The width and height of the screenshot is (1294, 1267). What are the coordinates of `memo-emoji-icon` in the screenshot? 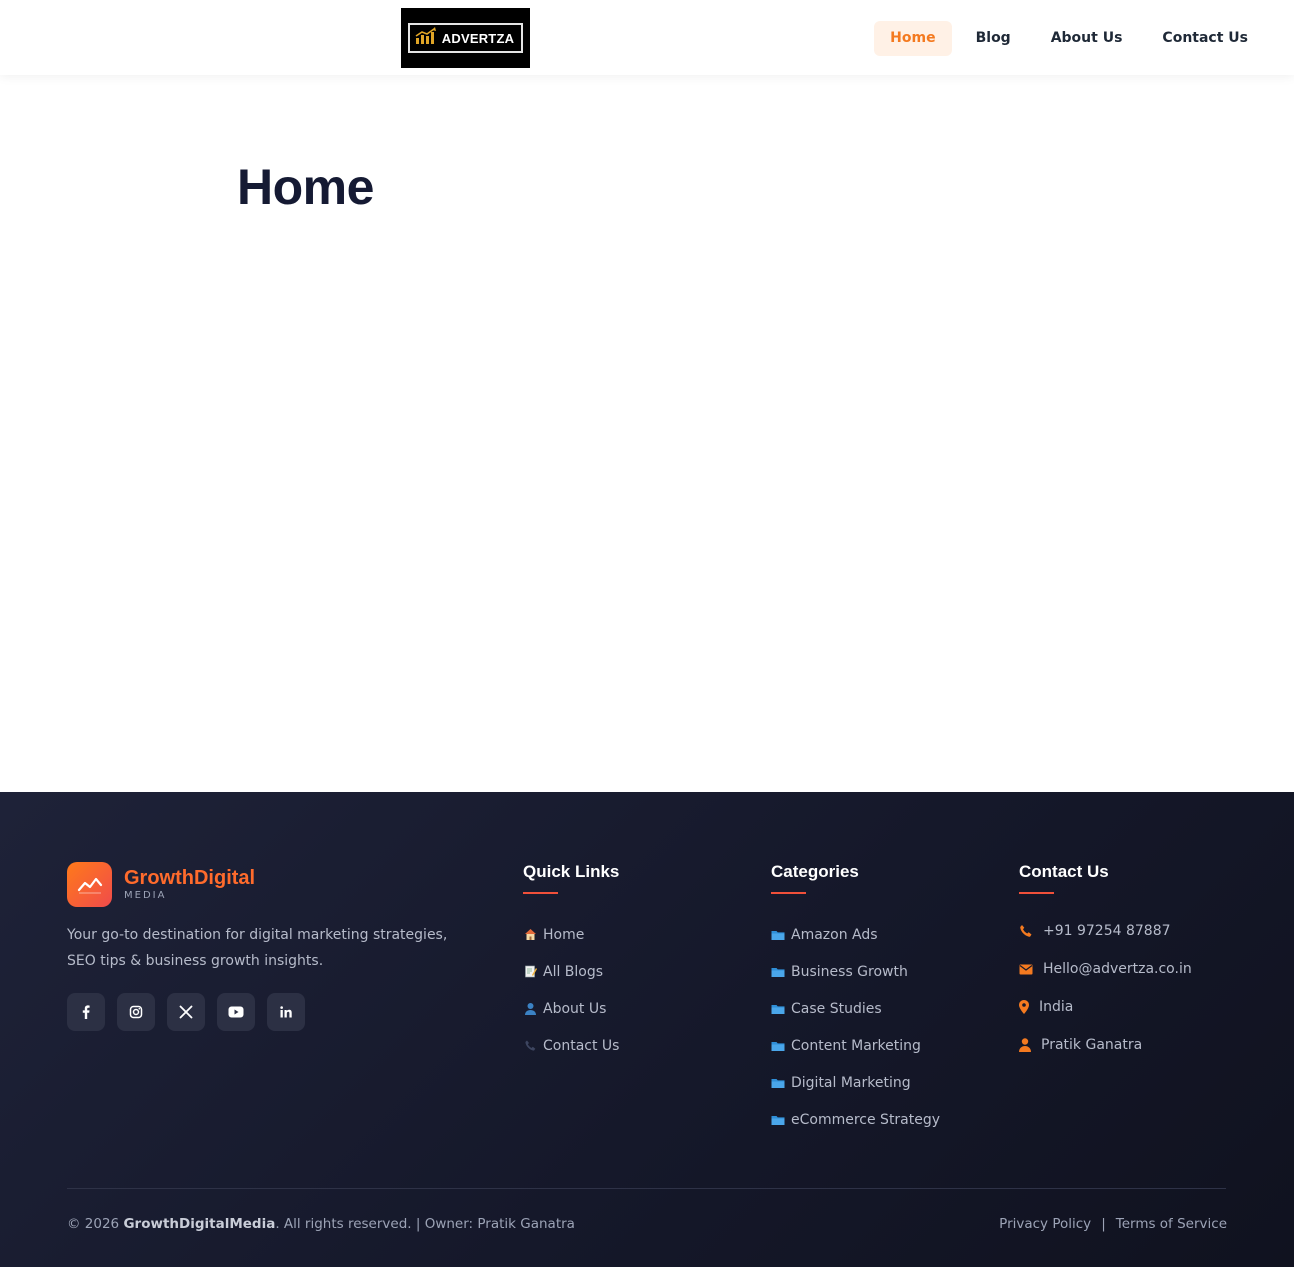 It's located at (530, 972).